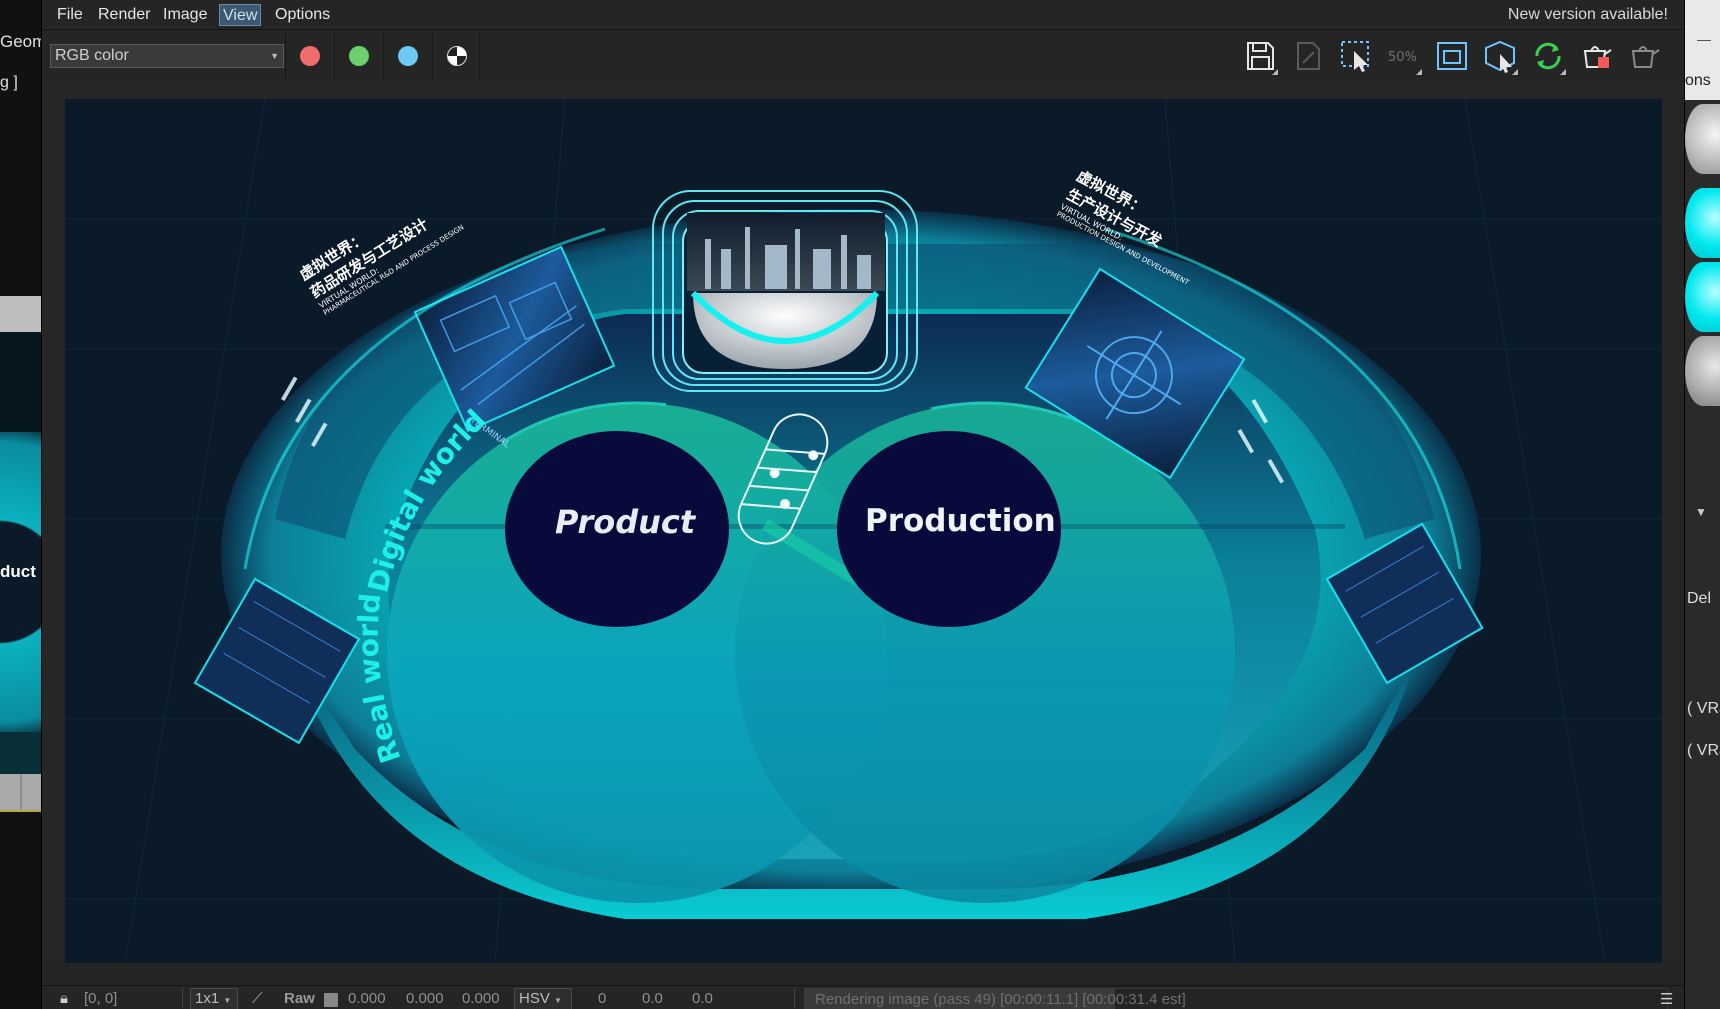 The image size is (1720, 1009). What do you see at coordinates (21, 41) in the screenshot?
I see `left-panel-text: Geom` at bounding box center [21, 41].